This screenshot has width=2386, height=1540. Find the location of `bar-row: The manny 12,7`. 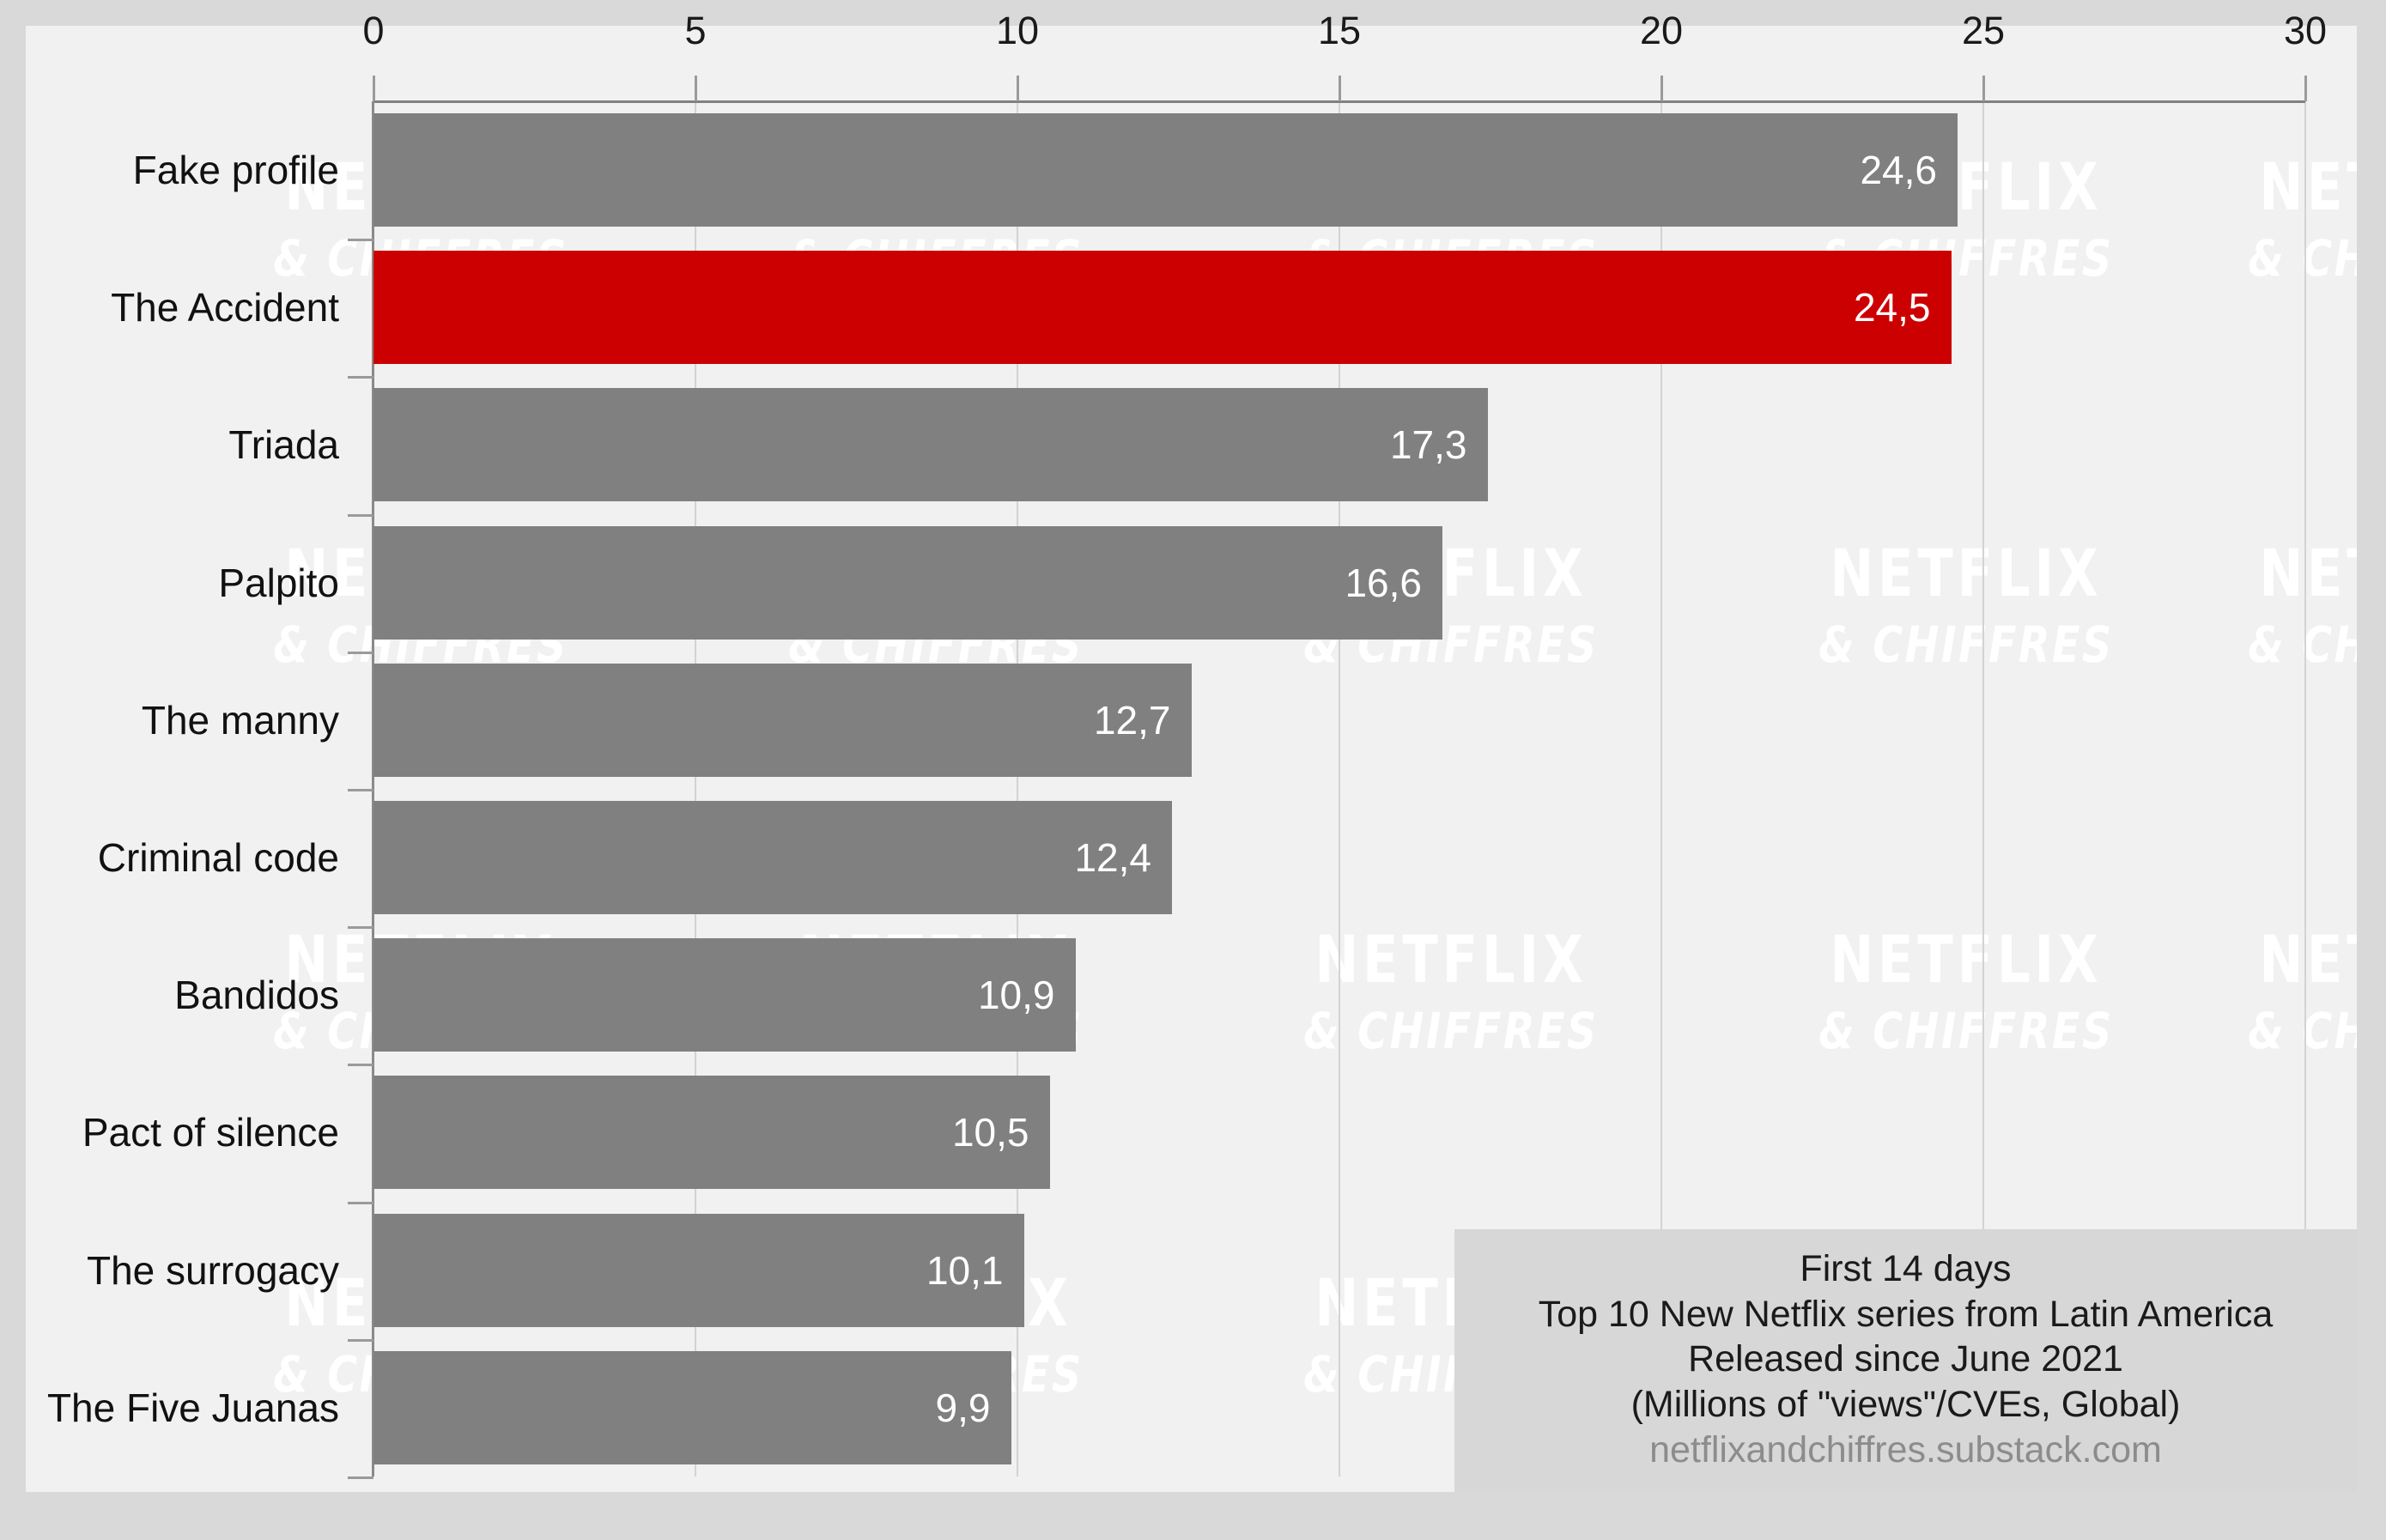

bar-row: The manny 12,7 is located at coordinates (1165, 720).